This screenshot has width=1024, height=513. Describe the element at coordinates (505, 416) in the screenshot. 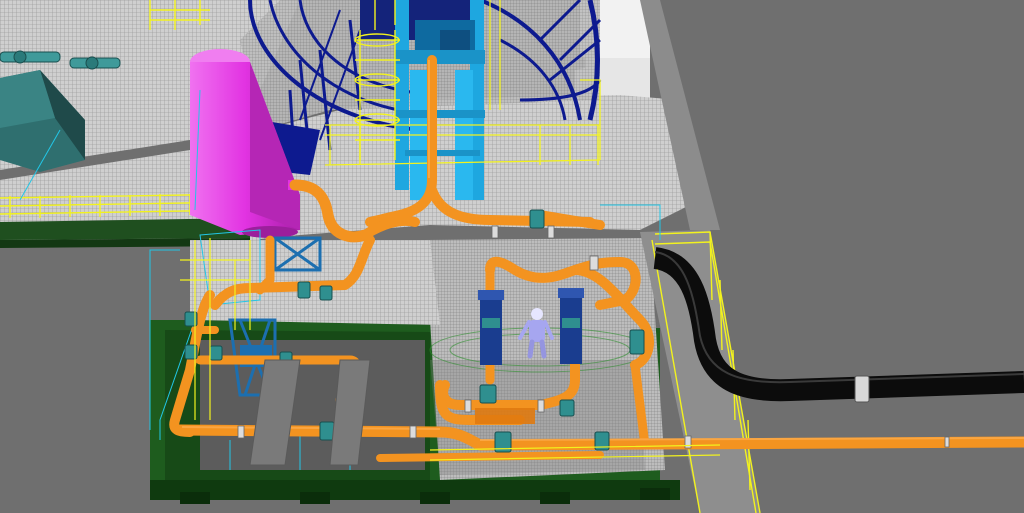

I see `orange-skid-plate` at that location.